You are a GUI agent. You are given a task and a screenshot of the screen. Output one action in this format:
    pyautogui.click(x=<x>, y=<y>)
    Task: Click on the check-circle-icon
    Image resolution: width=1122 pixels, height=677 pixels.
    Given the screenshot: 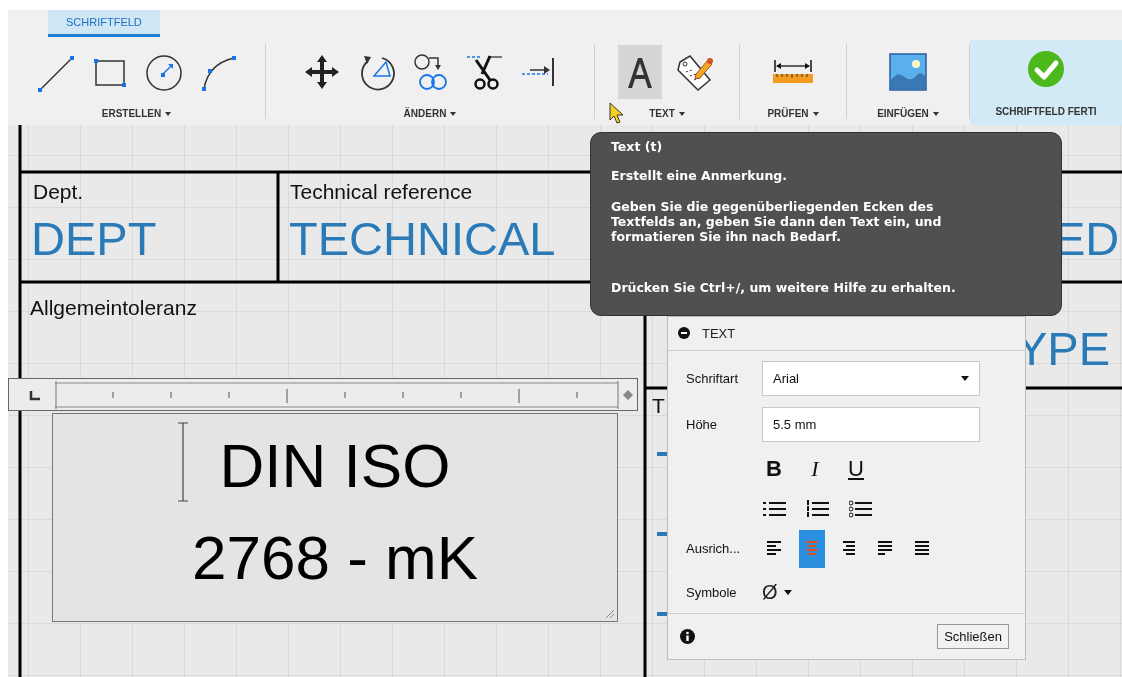 What is the action you would take?
    pyautogui.click(x=1046, y=69)
    